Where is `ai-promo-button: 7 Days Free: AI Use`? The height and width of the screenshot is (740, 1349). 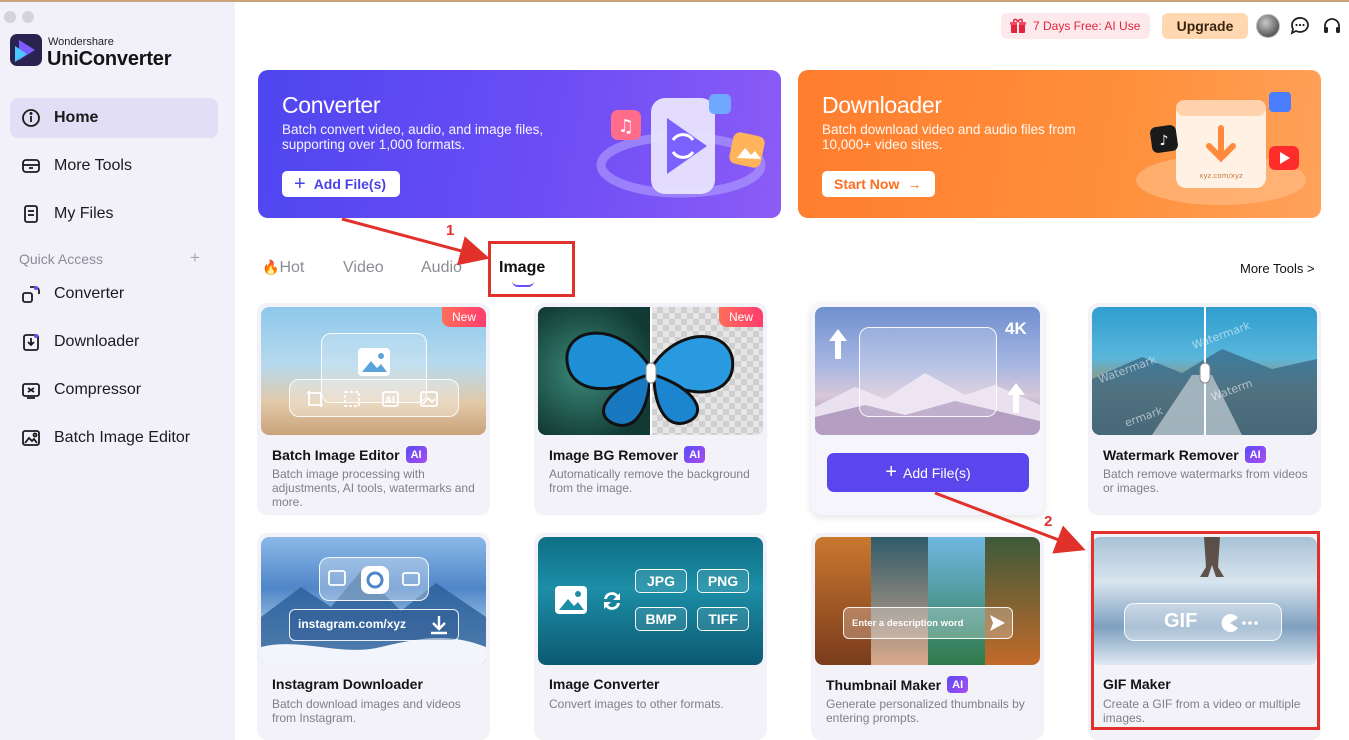 ai-promo-button: 7 Days Free: AI Use is located at coordinates (1076, 26).